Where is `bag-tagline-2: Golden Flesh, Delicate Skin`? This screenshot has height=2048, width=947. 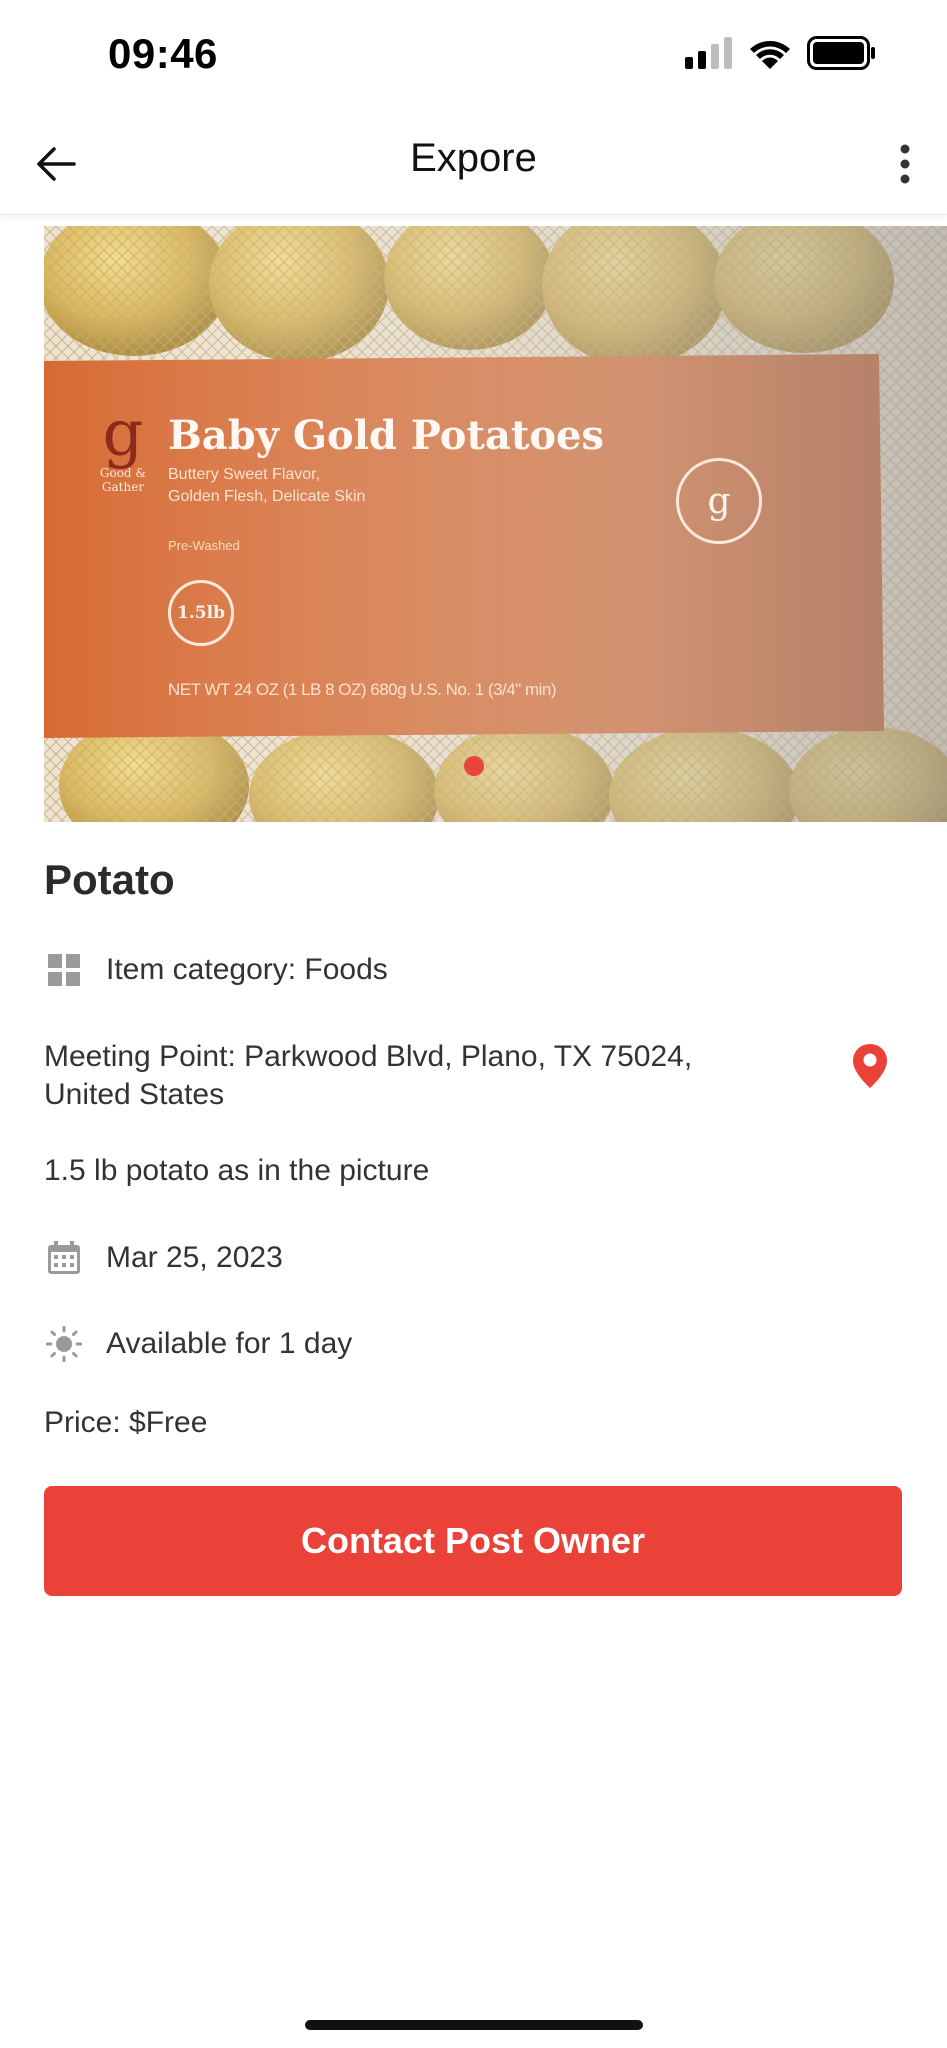 bag-tagline-2: Golden Flesh, Delicate Skin is located at coordinates (267, 496).